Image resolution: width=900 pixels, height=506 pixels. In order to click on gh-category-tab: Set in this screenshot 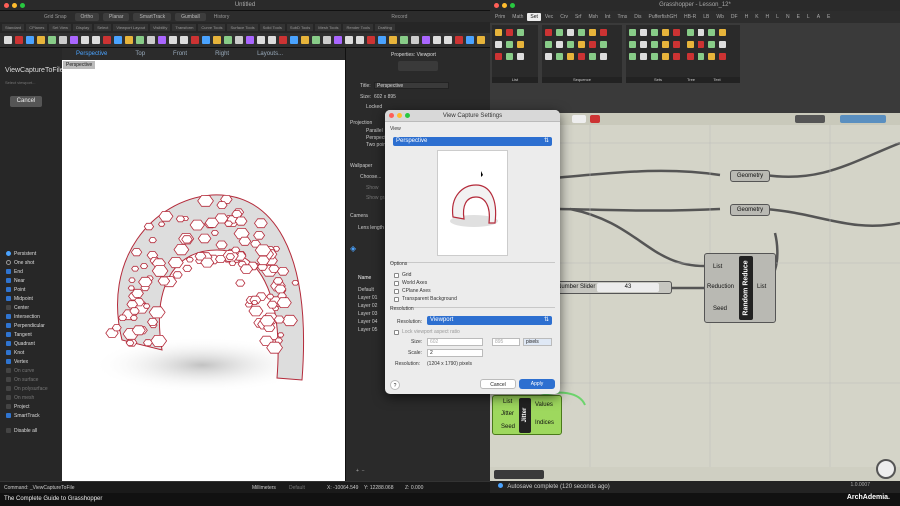, I will do `click(534, 17)`.